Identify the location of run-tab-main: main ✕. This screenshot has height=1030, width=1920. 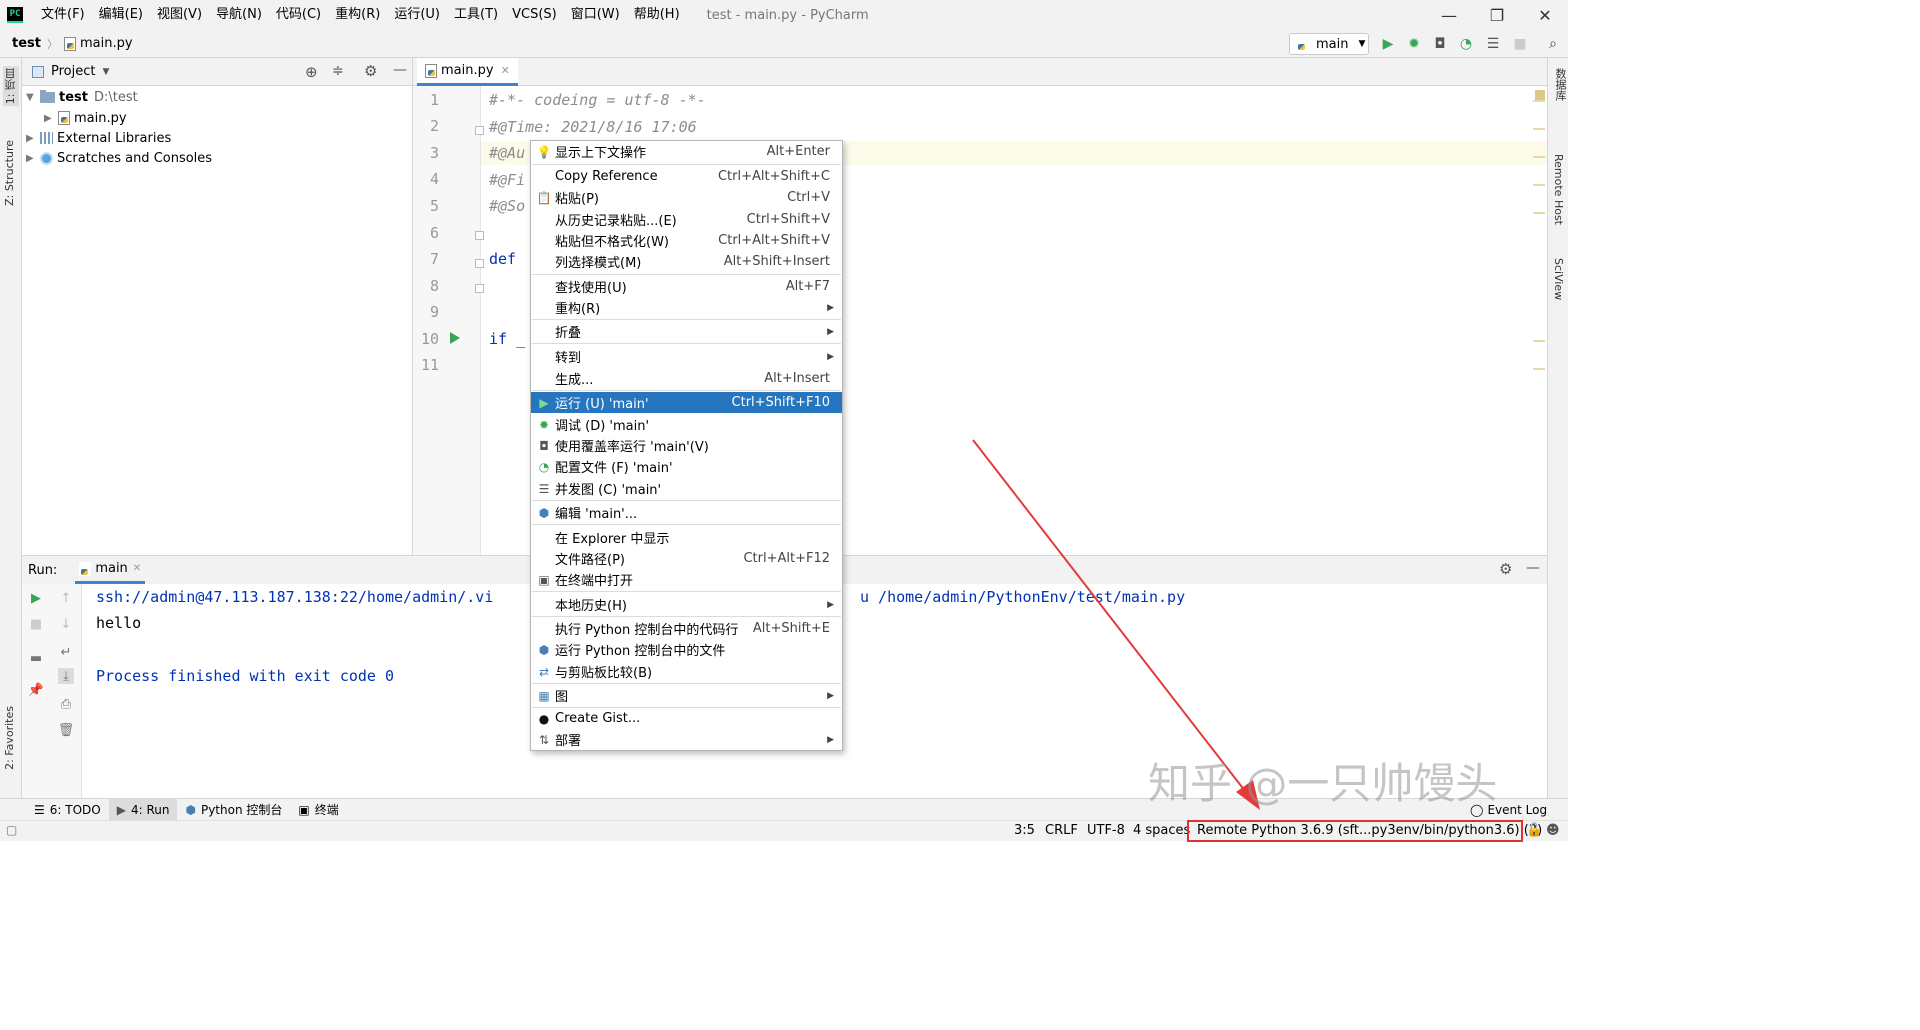
(110, 570).